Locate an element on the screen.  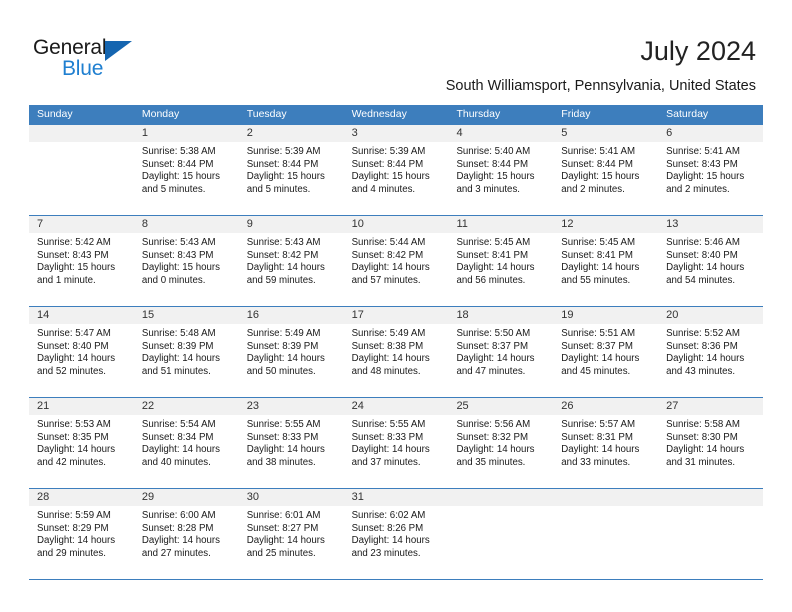
day-number: 8 is located at coordinates (186, 224).